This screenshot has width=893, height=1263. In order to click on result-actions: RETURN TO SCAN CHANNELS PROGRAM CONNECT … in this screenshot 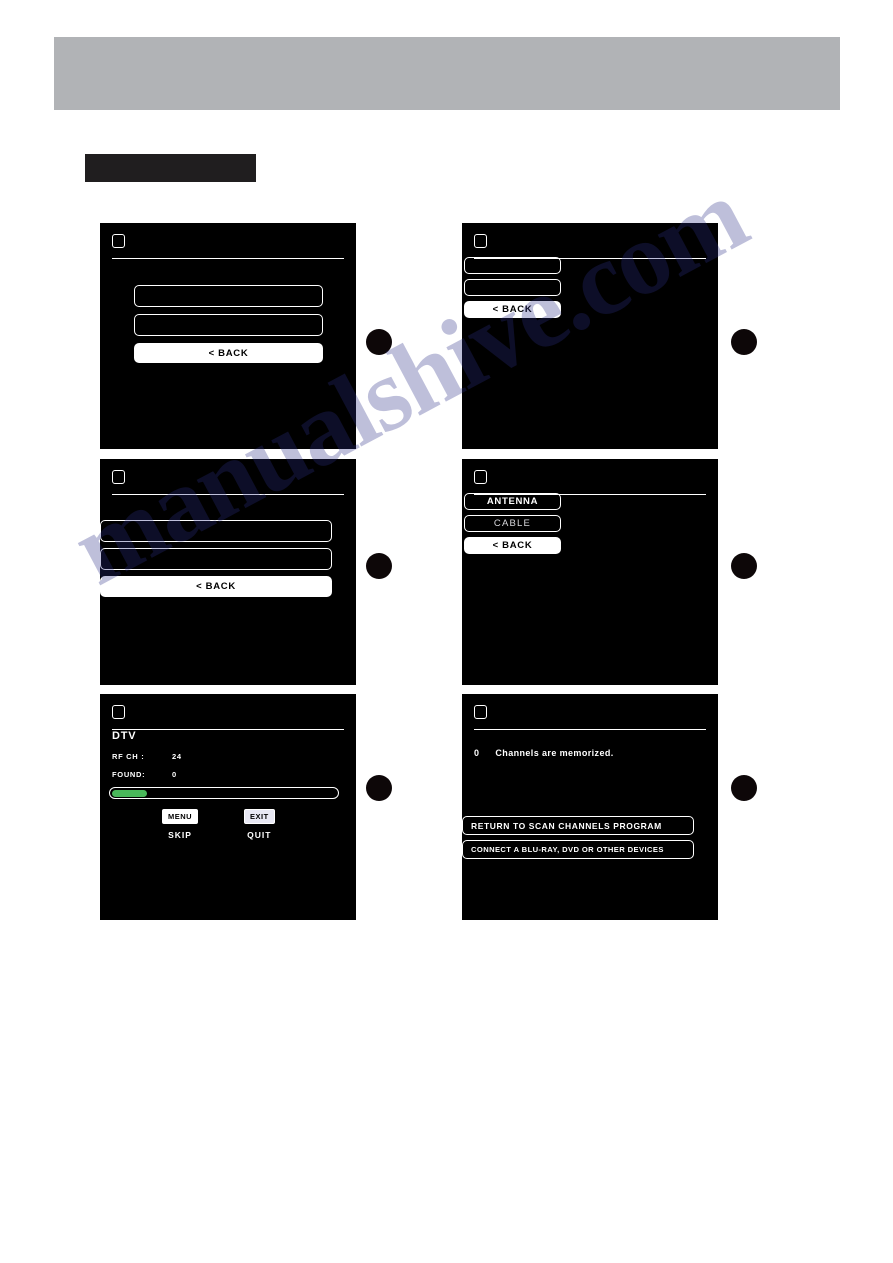, I will do `click(578, 837)`.